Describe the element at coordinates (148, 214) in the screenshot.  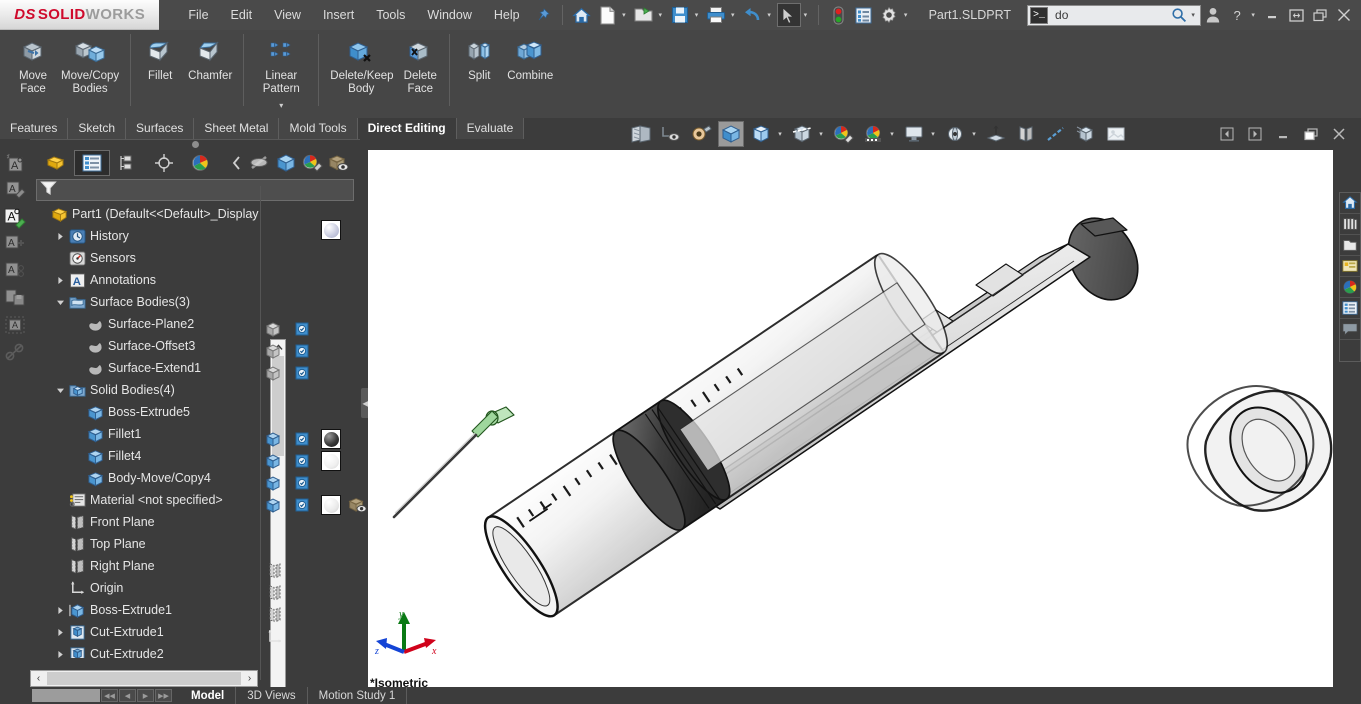
I see `tree-item-part1-default-default-display: Part1 (Default<<Default>_Display` at that location.